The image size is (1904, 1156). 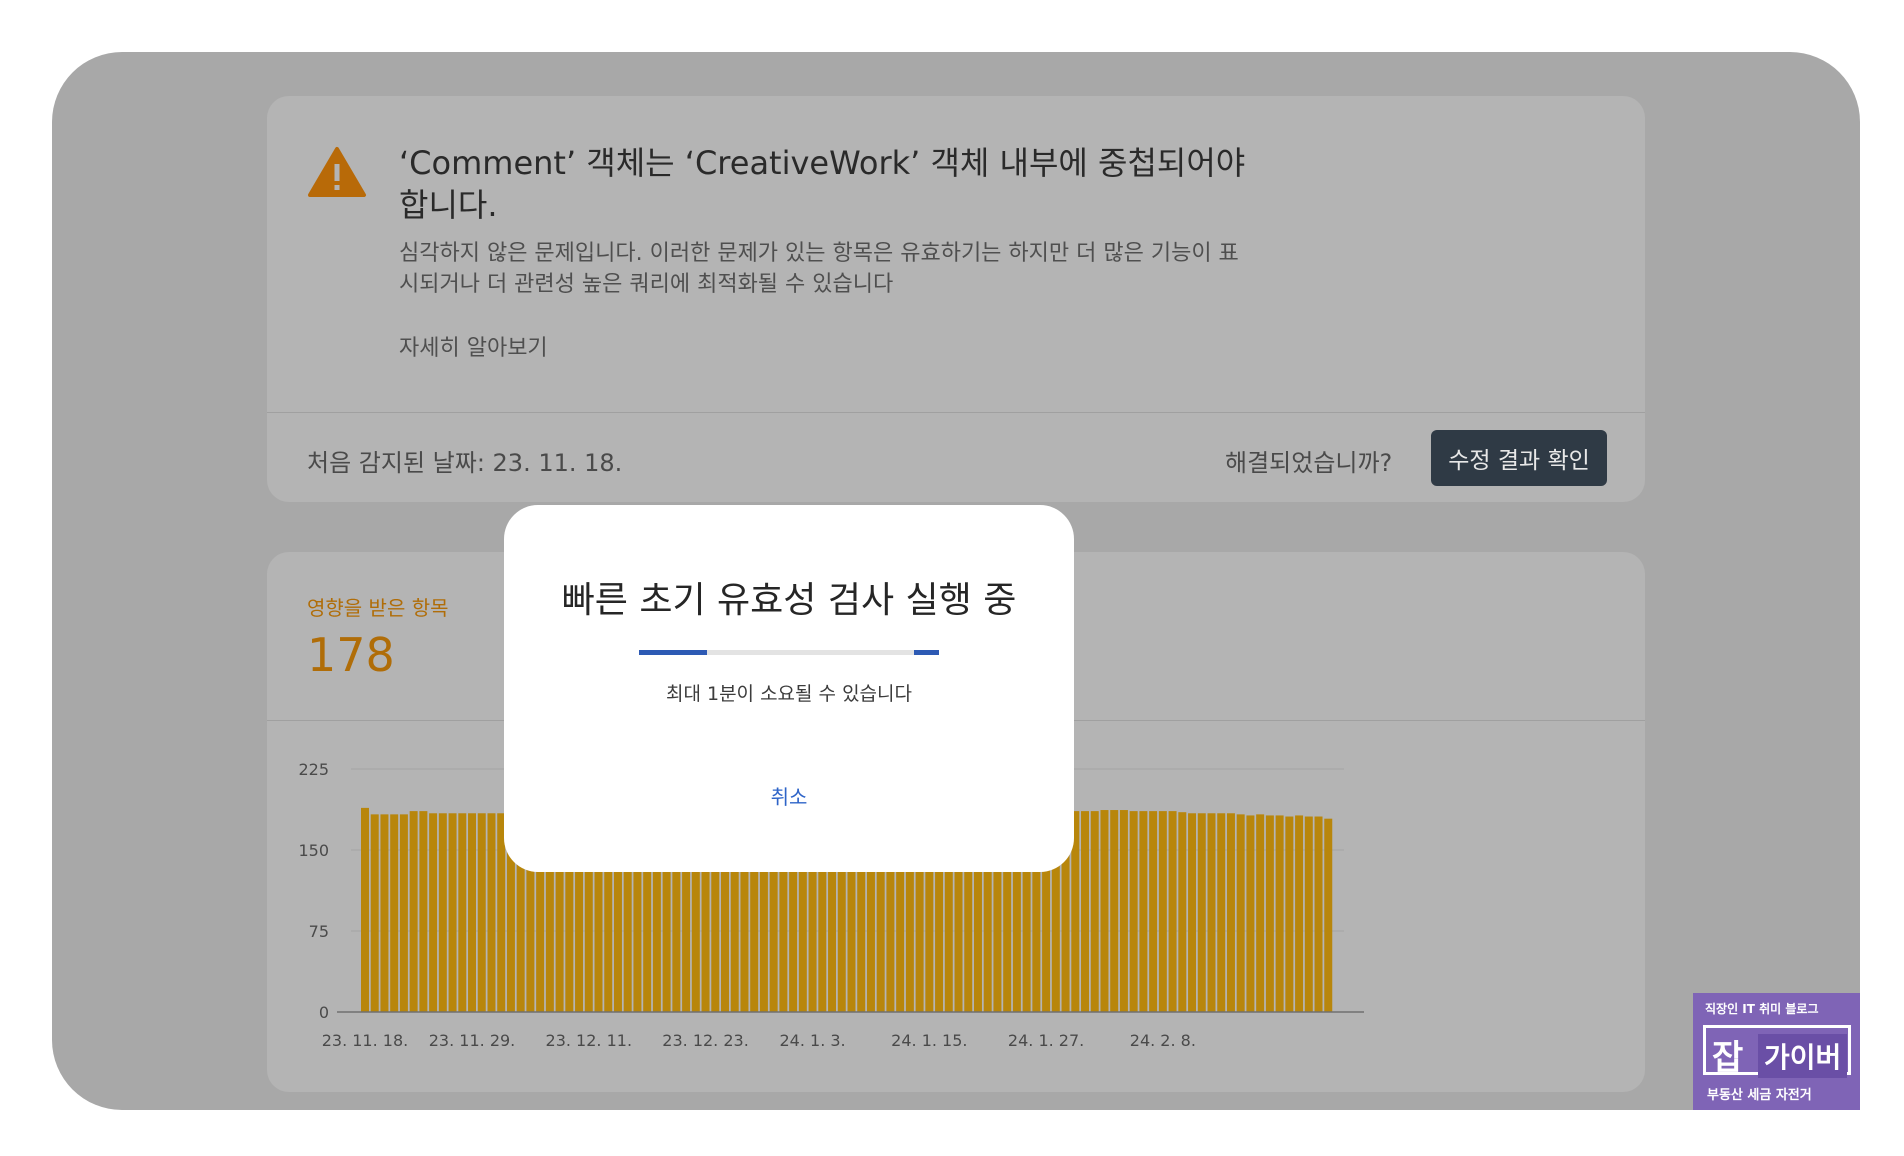 I want to click on validation-dialog: 빠른 초기 유효성 검사 실행 중 최대 1분이 소요될 수 있습니다 취소, so click(x=789, y=688).